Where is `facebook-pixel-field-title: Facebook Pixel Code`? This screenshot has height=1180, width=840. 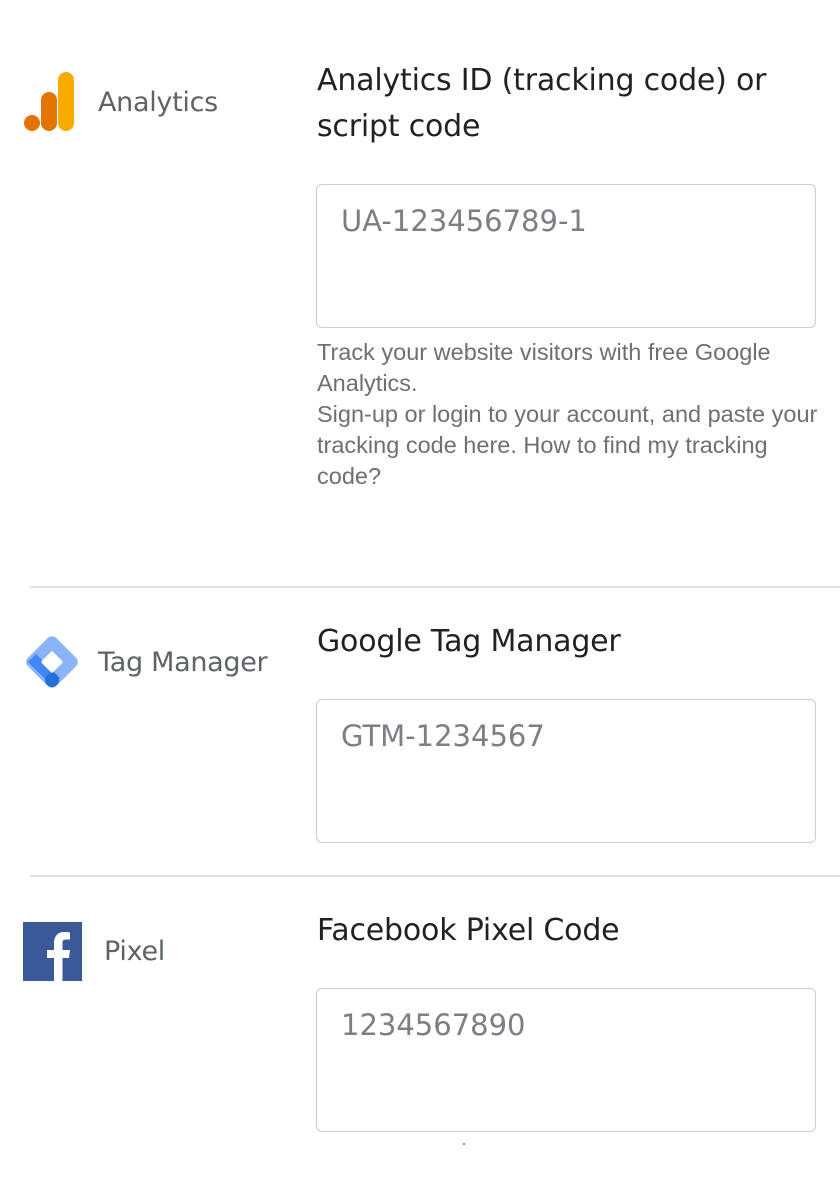 facebook-pixel-field-title: Facebook Pixel Code is located at coordinates (468, 930).